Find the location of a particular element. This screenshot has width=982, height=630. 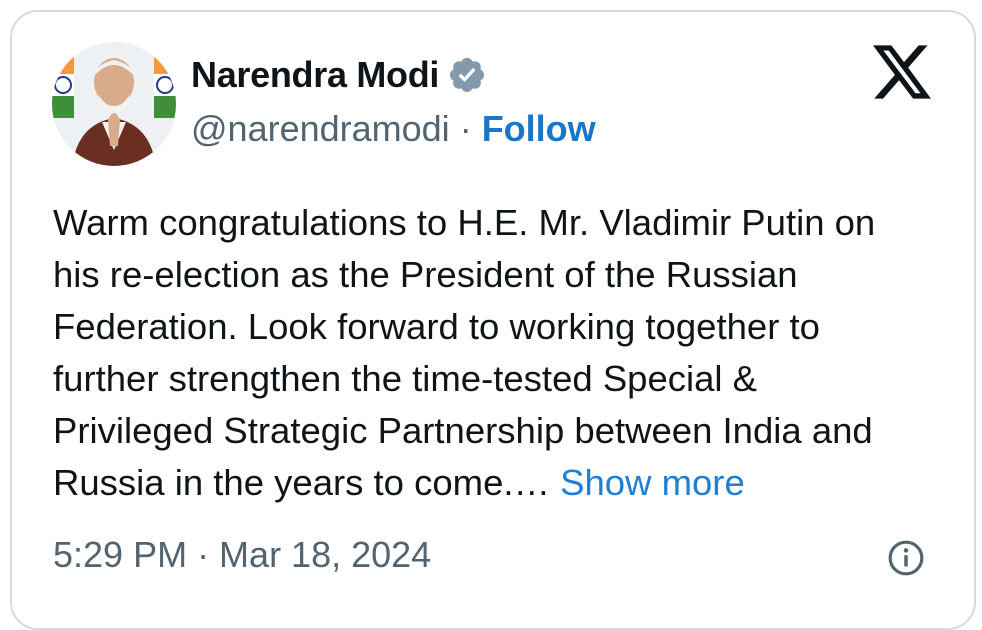

author-display-name: Narendra Modi is located at coordinates (315, 75).